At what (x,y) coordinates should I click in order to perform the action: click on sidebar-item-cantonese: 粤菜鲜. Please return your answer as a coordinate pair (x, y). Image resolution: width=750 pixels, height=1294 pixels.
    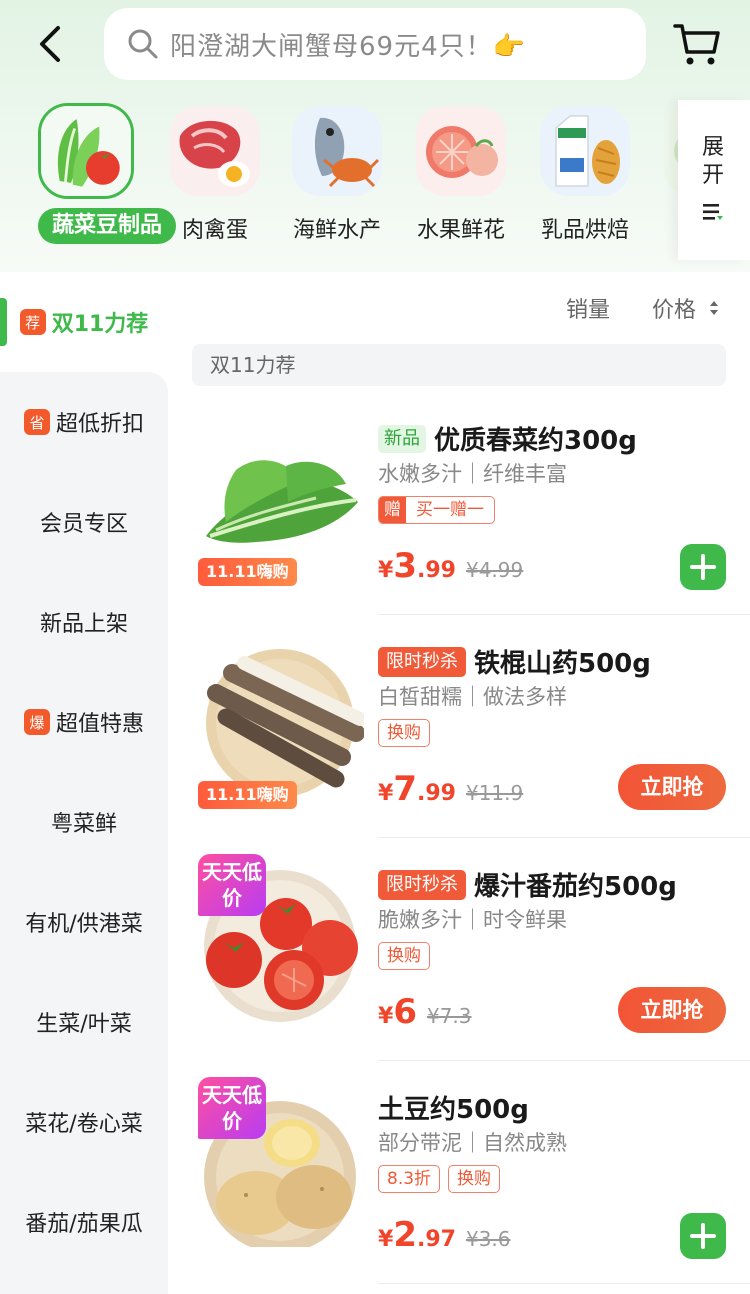
    Looking at the image, I should click on (84, 822).